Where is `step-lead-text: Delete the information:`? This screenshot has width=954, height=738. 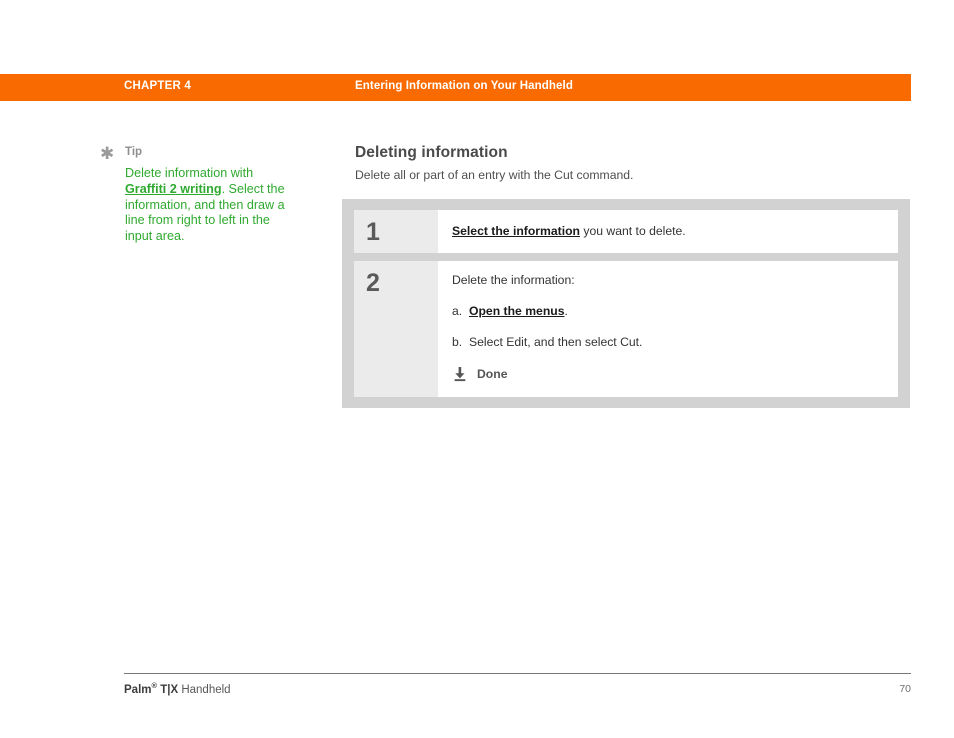
step-lead-text: Delete the information: is located at coordinates (513, 280).